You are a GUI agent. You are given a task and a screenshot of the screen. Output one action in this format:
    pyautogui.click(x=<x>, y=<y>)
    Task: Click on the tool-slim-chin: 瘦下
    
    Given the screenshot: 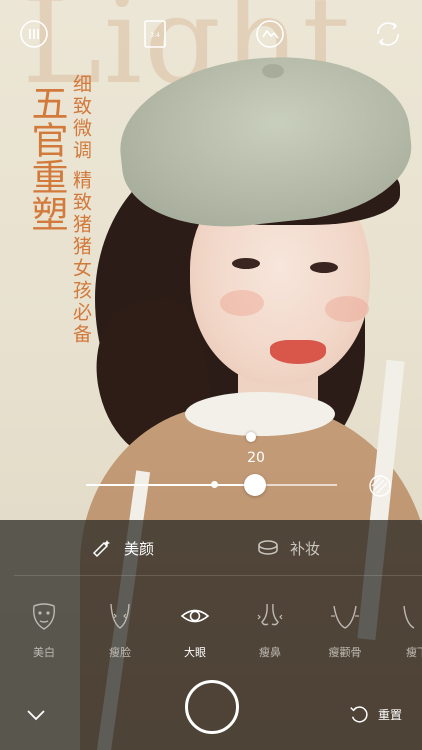 What is the action you would take?
    pyautogui.click(x=405, y=630)
    